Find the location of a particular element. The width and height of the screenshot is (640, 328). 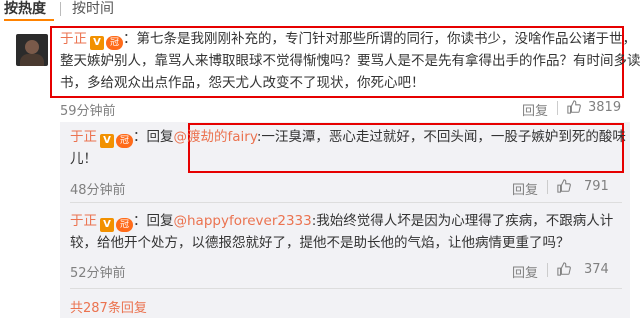

main-comment-time: 59分钟前 is located at coordinates (88, 111).